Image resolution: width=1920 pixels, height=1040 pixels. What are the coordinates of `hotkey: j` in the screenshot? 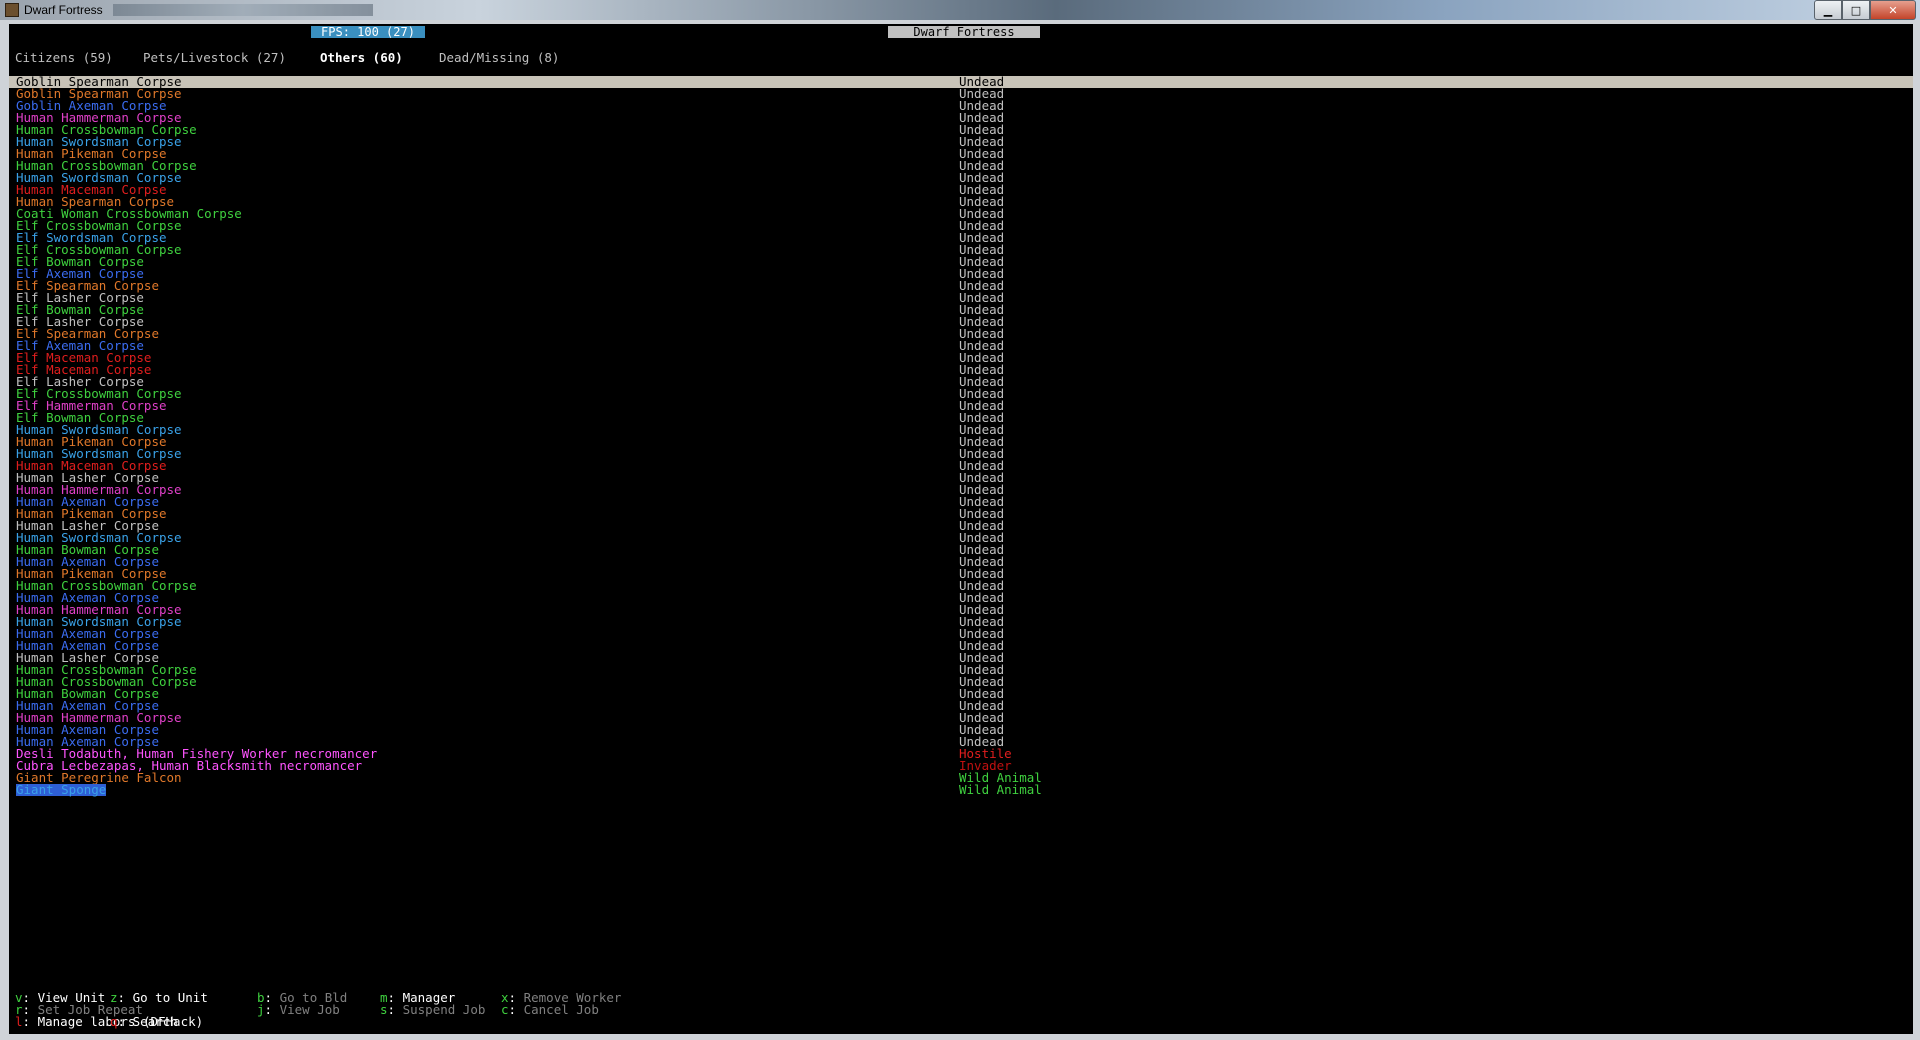 It's located at (261, 1009).